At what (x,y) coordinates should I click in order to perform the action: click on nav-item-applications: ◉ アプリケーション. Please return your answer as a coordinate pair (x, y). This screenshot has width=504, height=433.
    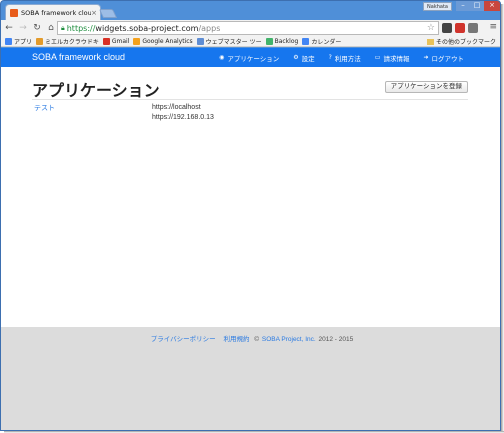
    Looking at the image, I should click on (249, 58).